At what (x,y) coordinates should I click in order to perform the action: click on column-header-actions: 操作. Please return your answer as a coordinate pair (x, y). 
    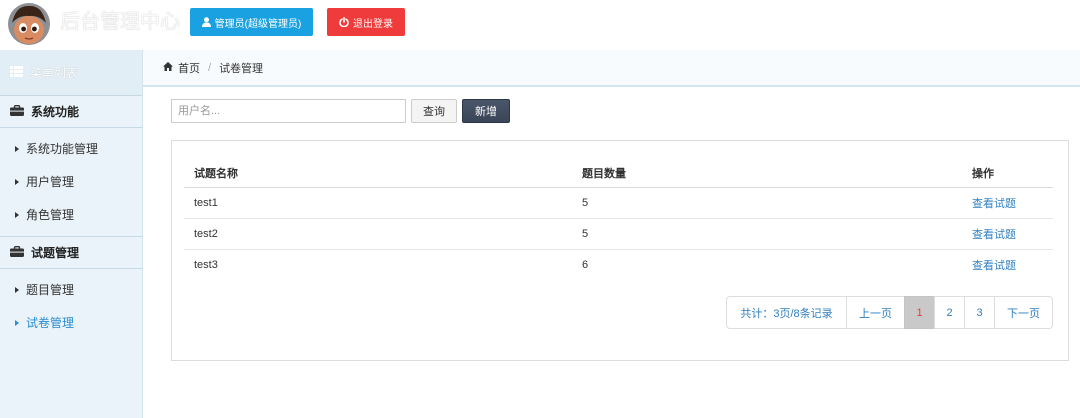
    Looking at the image, I should click on (1007, 174).